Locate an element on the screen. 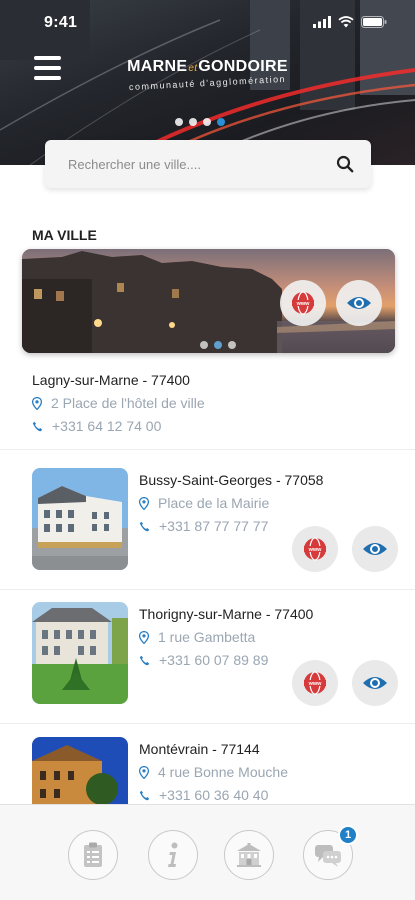 The image size is (415, 900). my-city-photo-dots is located at coordinates (218, 345).